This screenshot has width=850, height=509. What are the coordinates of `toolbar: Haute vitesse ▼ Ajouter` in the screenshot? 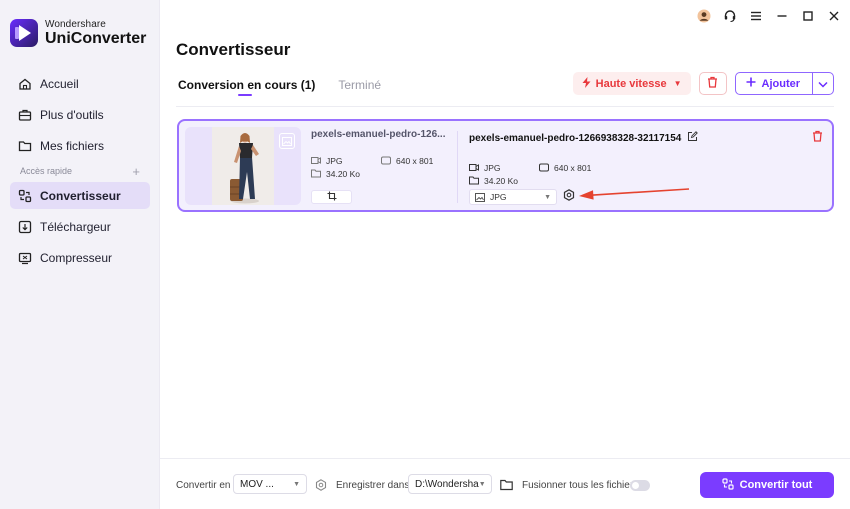 It's located at (703, 83).